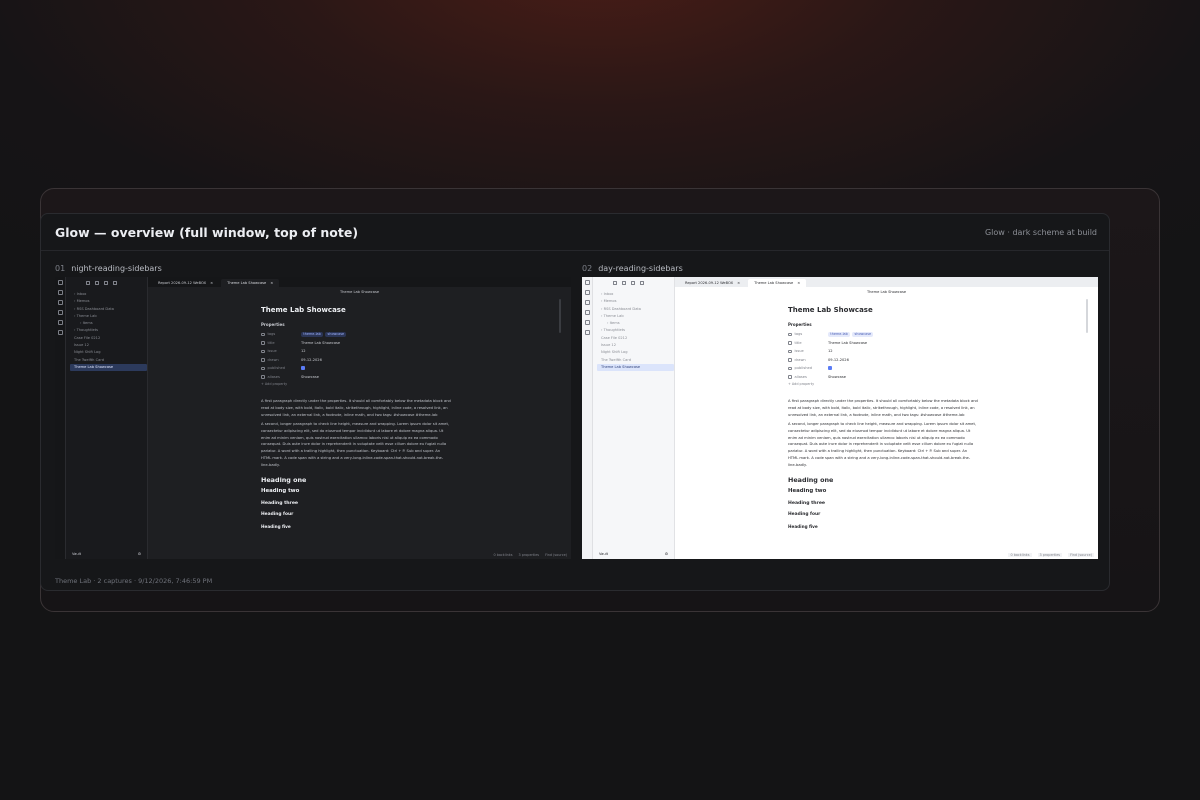 The image size is (1200, 800). I want to click on property-key: drawn, so click(808, 360).